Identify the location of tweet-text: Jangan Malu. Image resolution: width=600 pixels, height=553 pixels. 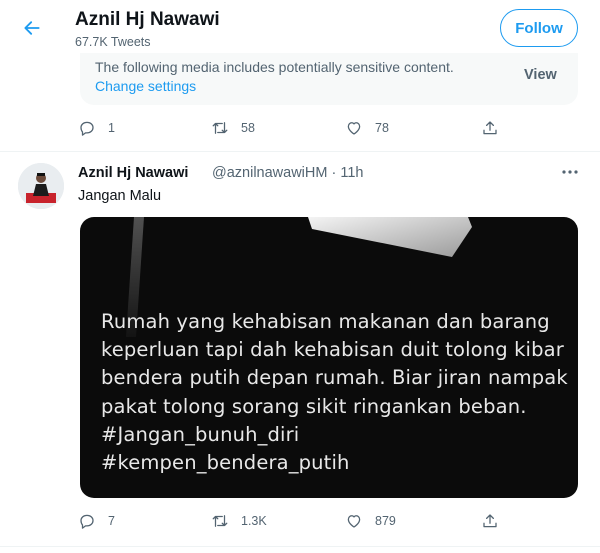
(120, 196).